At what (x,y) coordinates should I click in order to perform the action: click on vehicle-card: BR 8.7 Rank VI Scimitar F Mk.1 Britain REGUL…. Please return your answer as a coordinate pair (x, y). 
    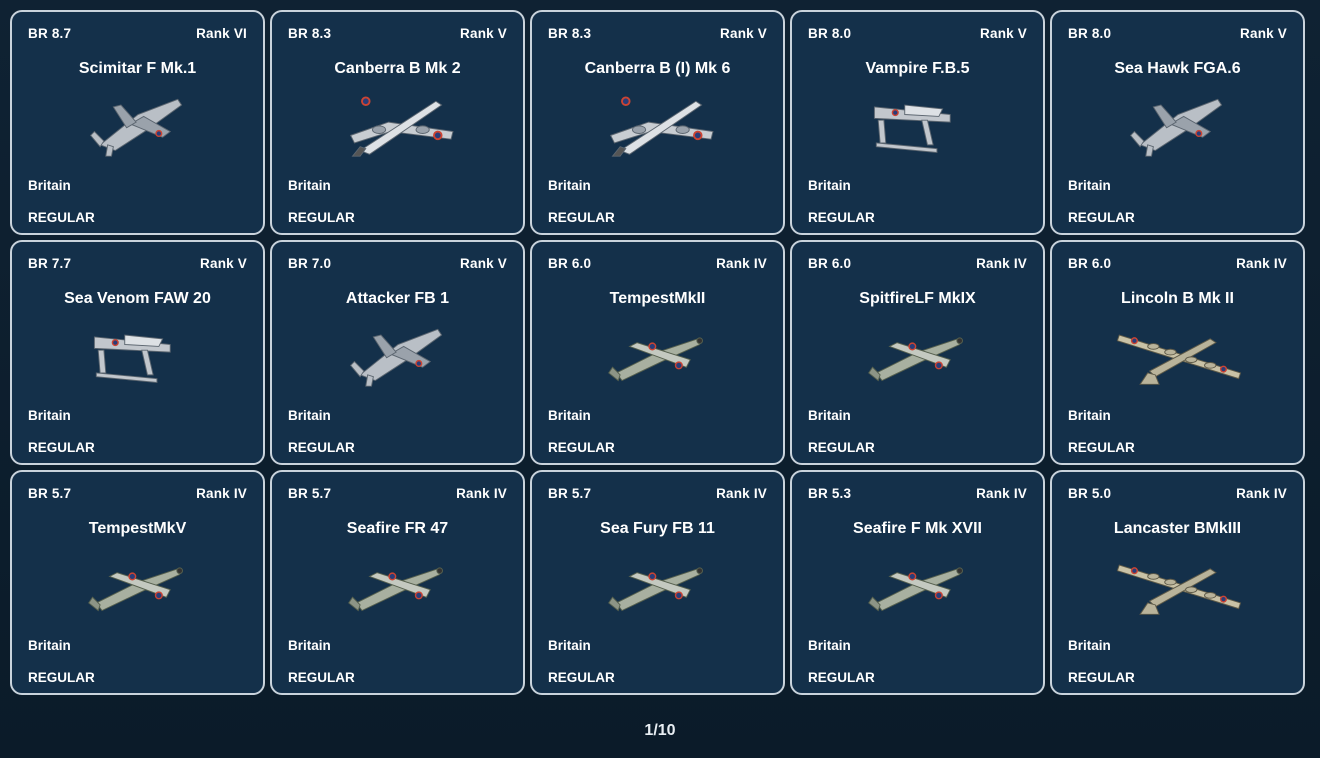
    Looking at the image, I should click on (137, 122).